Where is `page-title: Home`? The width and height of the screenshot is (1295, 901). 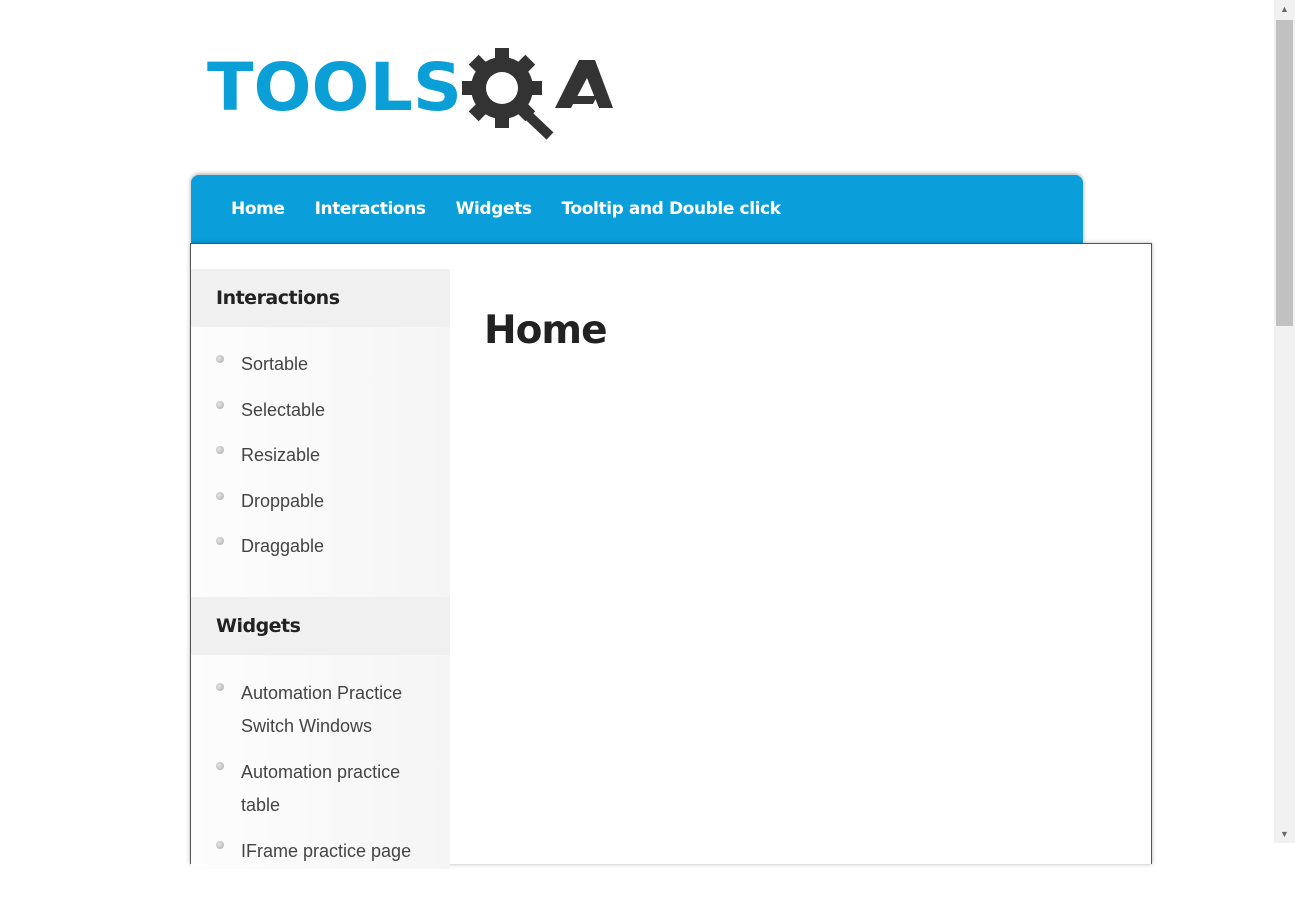 page-title: Home is located at coordinates (546, 330).